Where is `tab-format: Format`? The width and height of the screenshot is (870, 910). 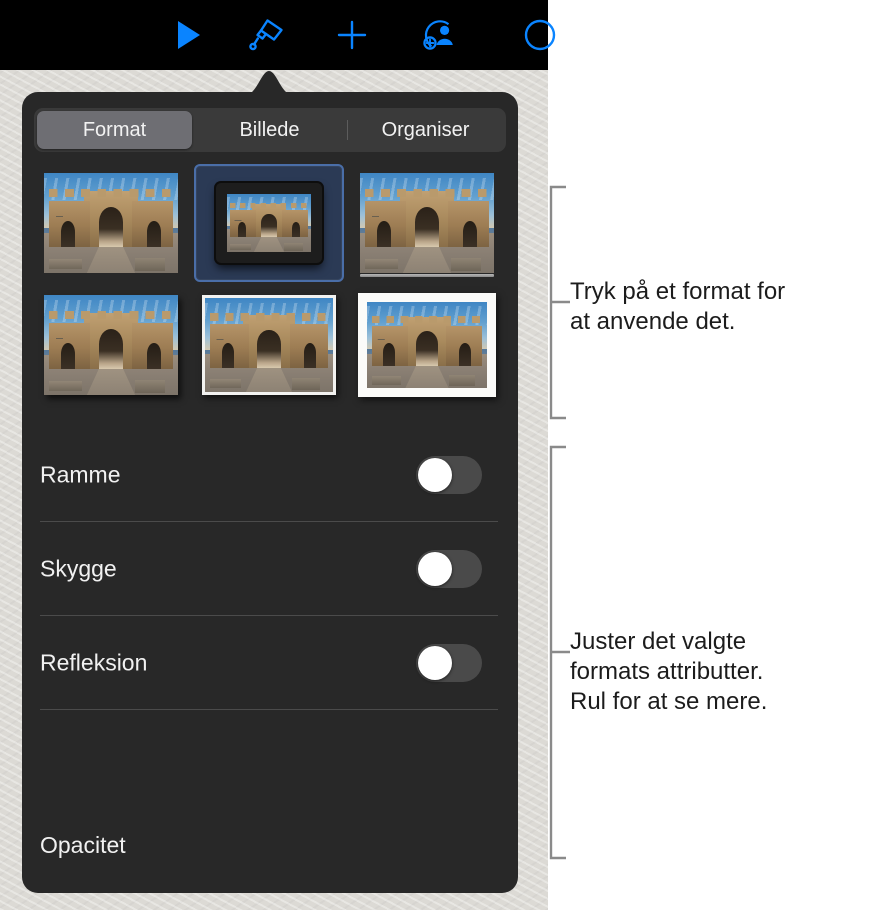 tab-format: Format is located at coordinates (114, 130).